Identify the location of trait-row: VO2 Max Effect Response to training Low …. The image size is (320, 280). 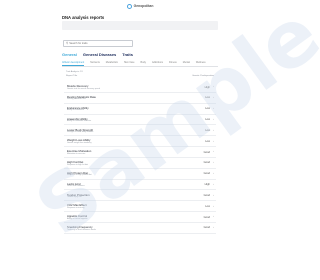
(140, 207).